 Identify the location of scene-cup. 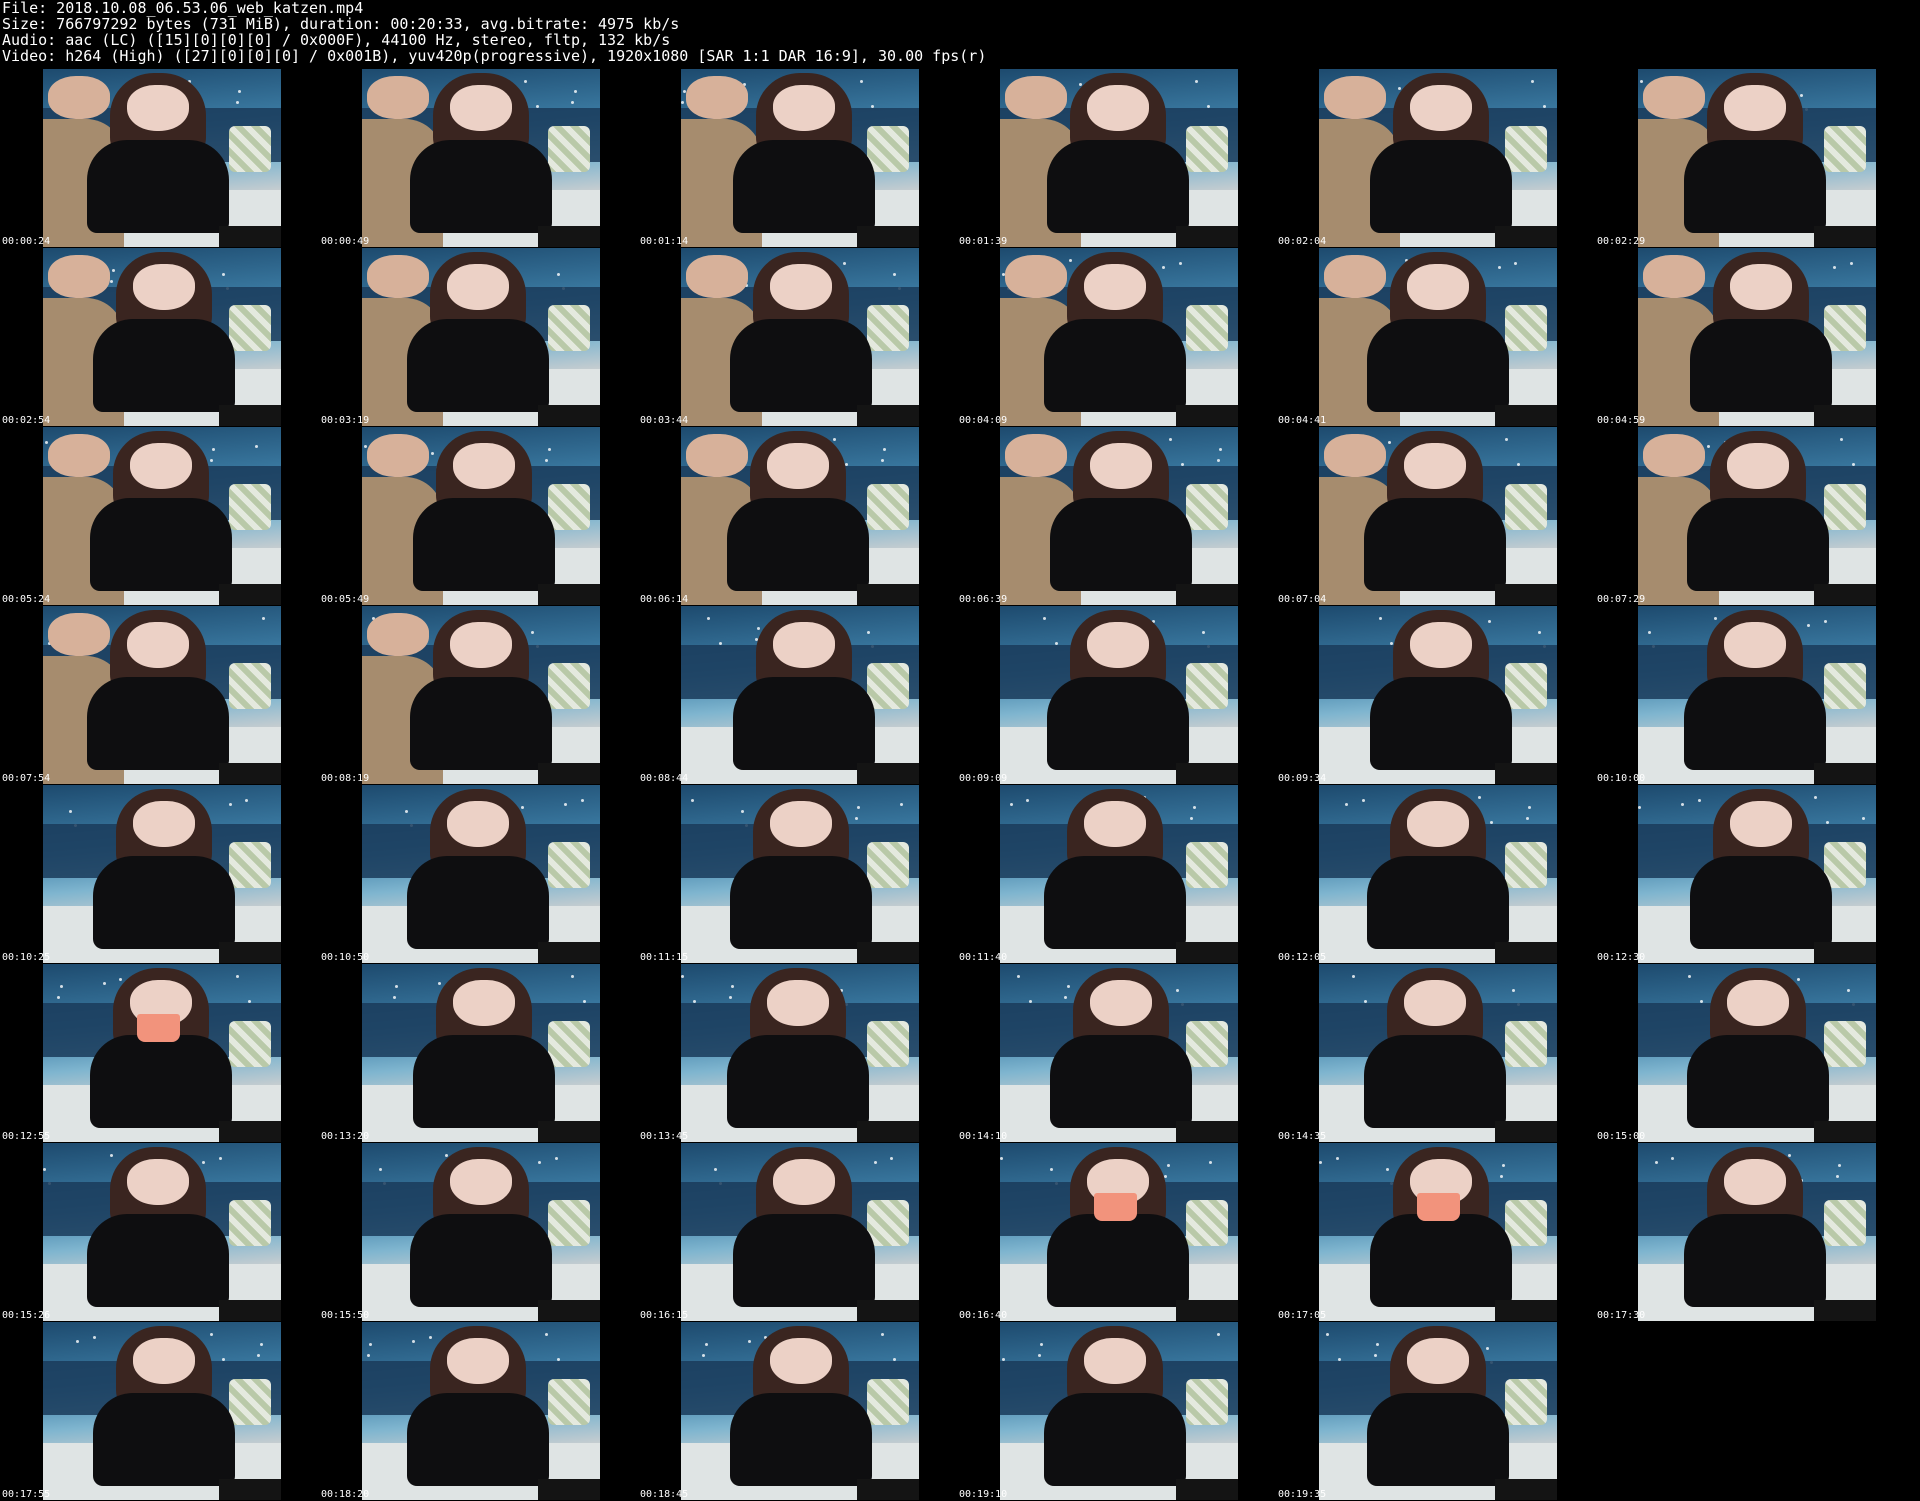
(1116, 1207).